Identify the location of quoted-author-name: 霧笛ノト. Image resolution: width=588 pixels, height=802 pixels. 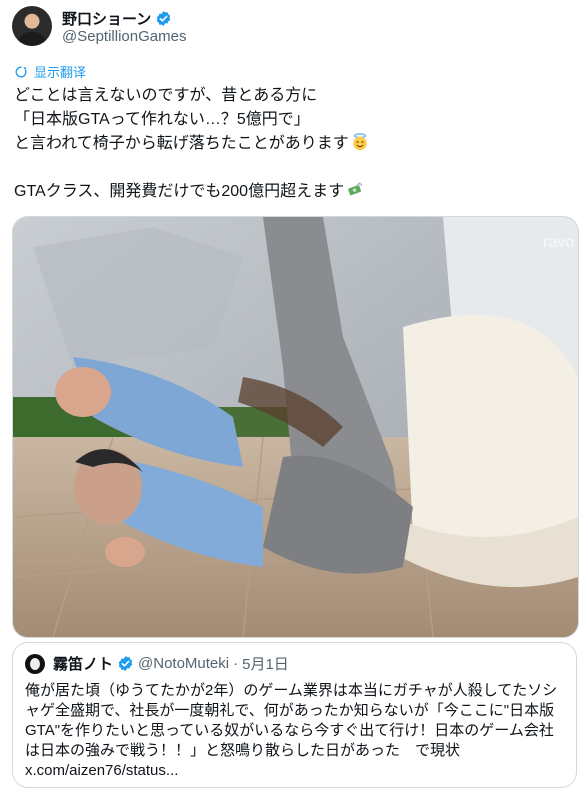
(83, 664).